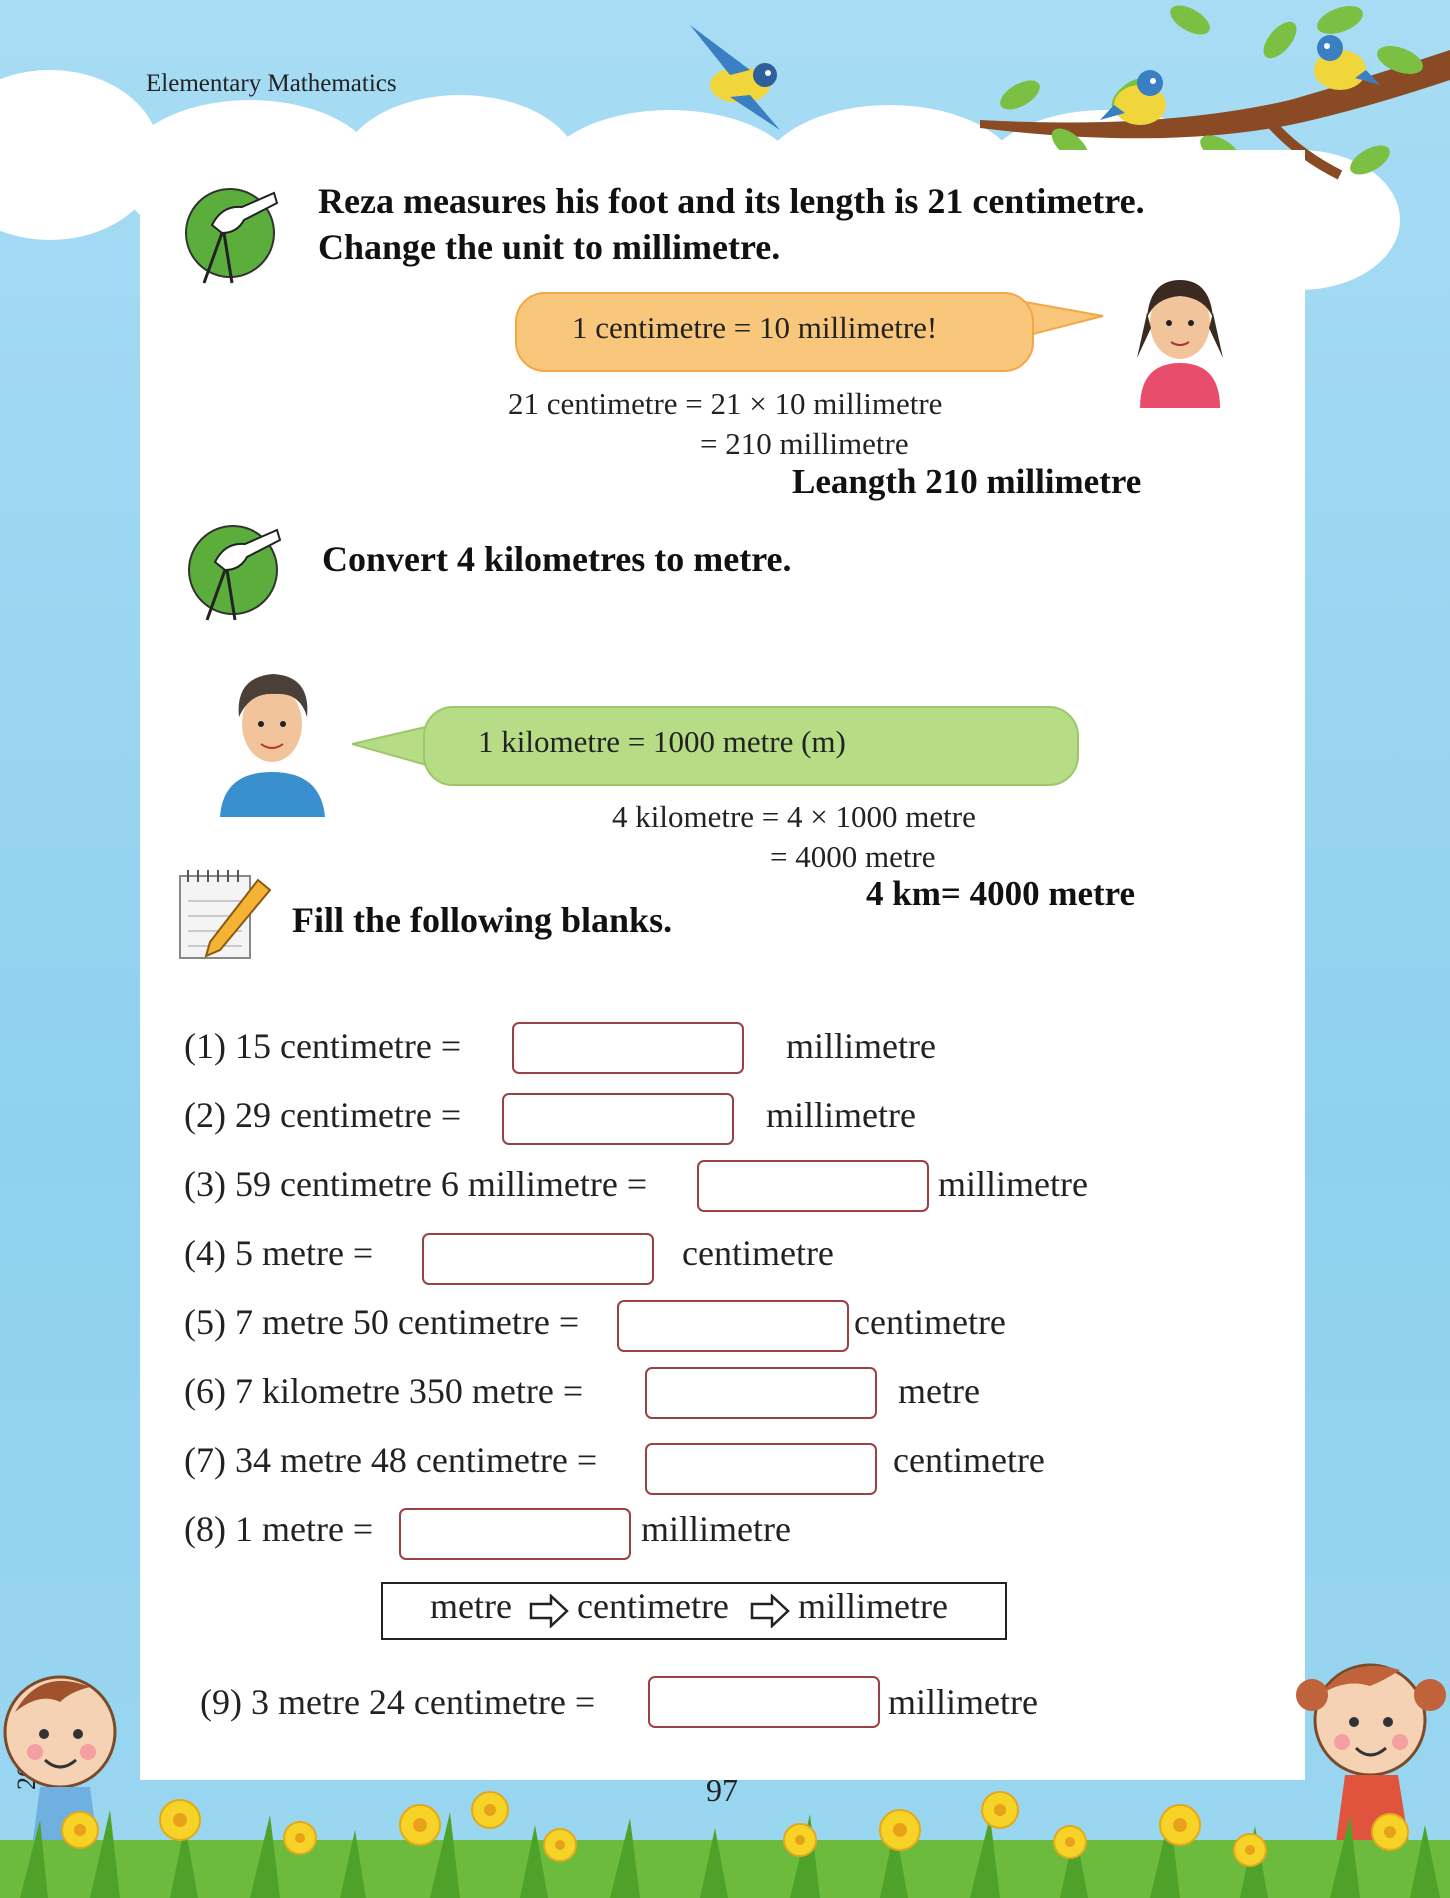 Image resolution: width=1450 pixels, height=1898 pixels. Describe the element at coordinates (279, 1253) in the screenshot. I see `exercise-item-label: (4) 5 metre =` at that location.